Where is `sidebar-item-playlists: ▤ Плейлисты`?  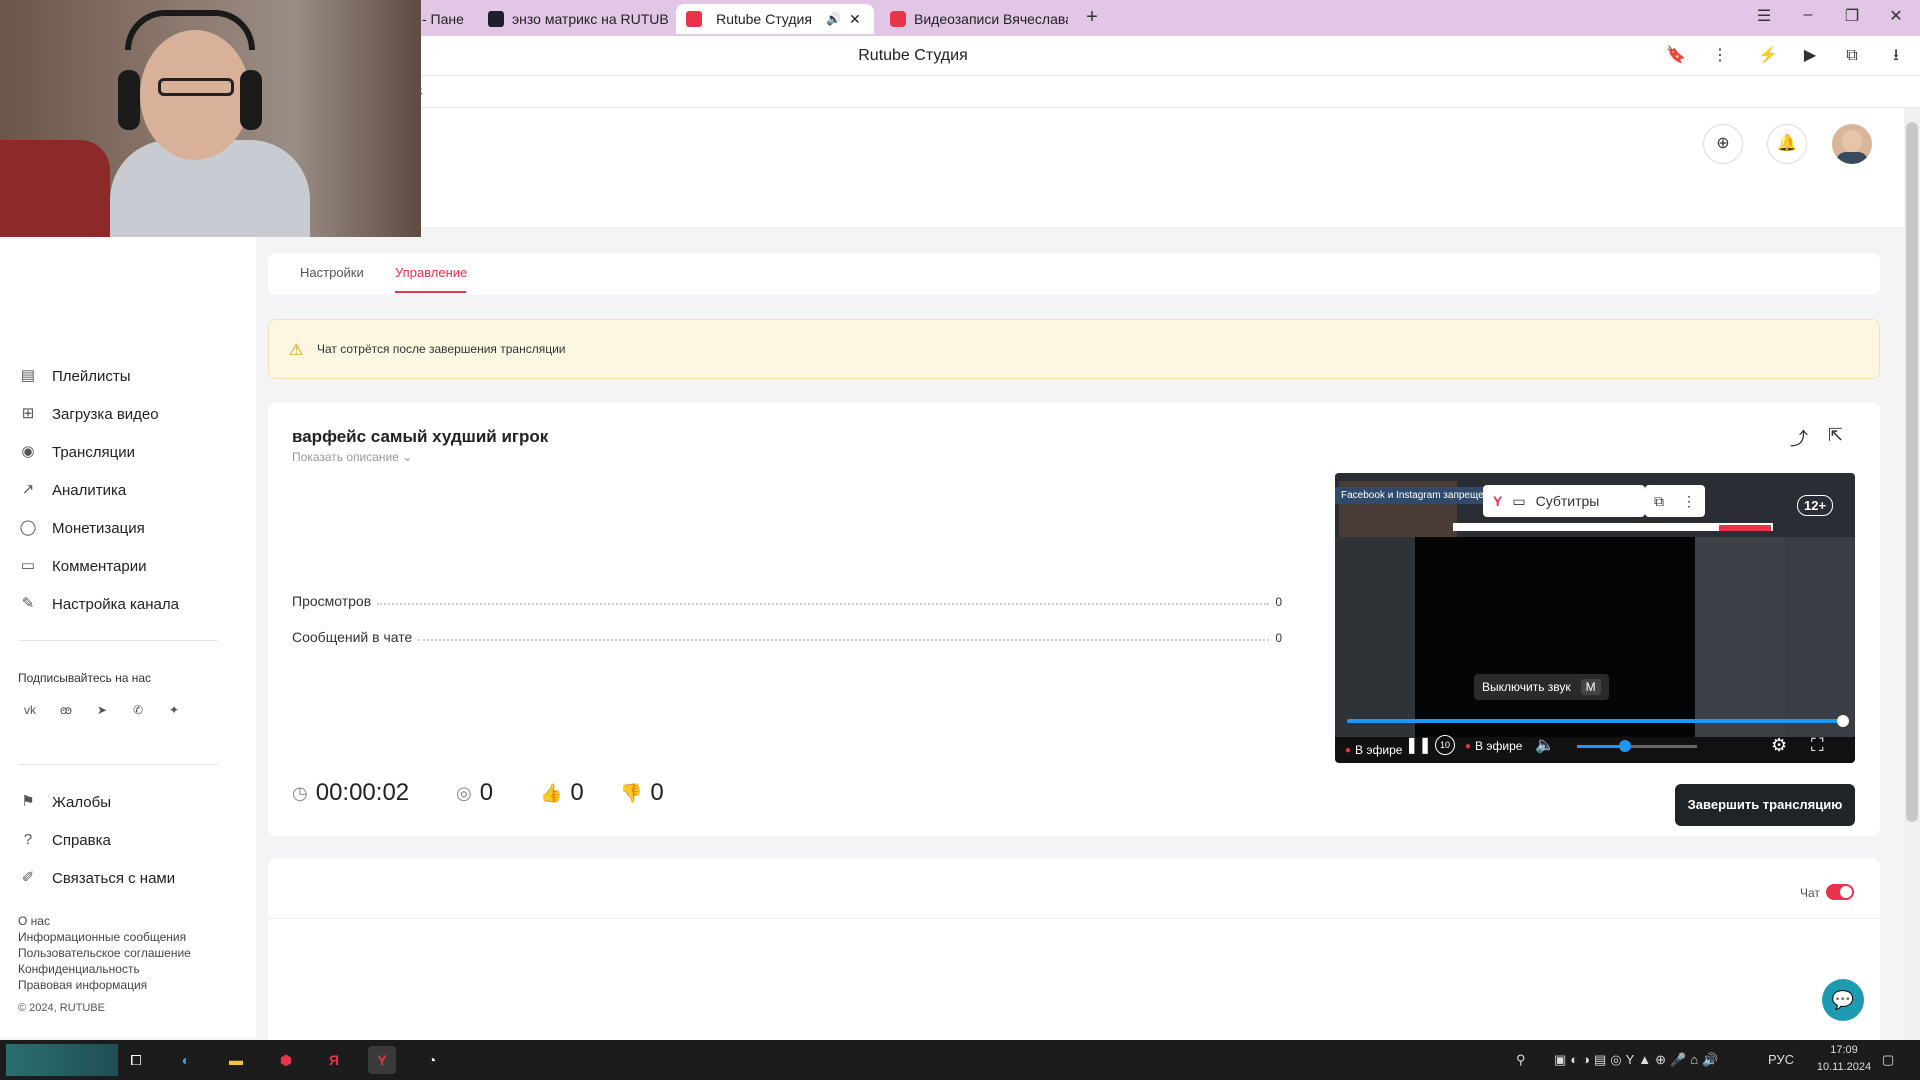
sidebar-item-playlists: ▤ Плейлисты is located at coordinates (74, 376).